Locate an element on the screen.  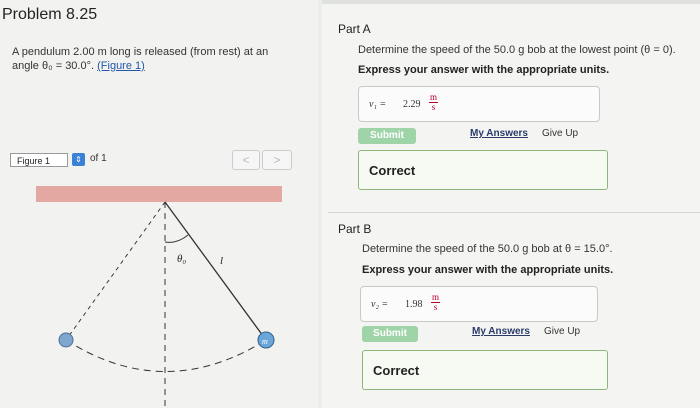
part-a-unit: ms is located at coordinates (434, 102).